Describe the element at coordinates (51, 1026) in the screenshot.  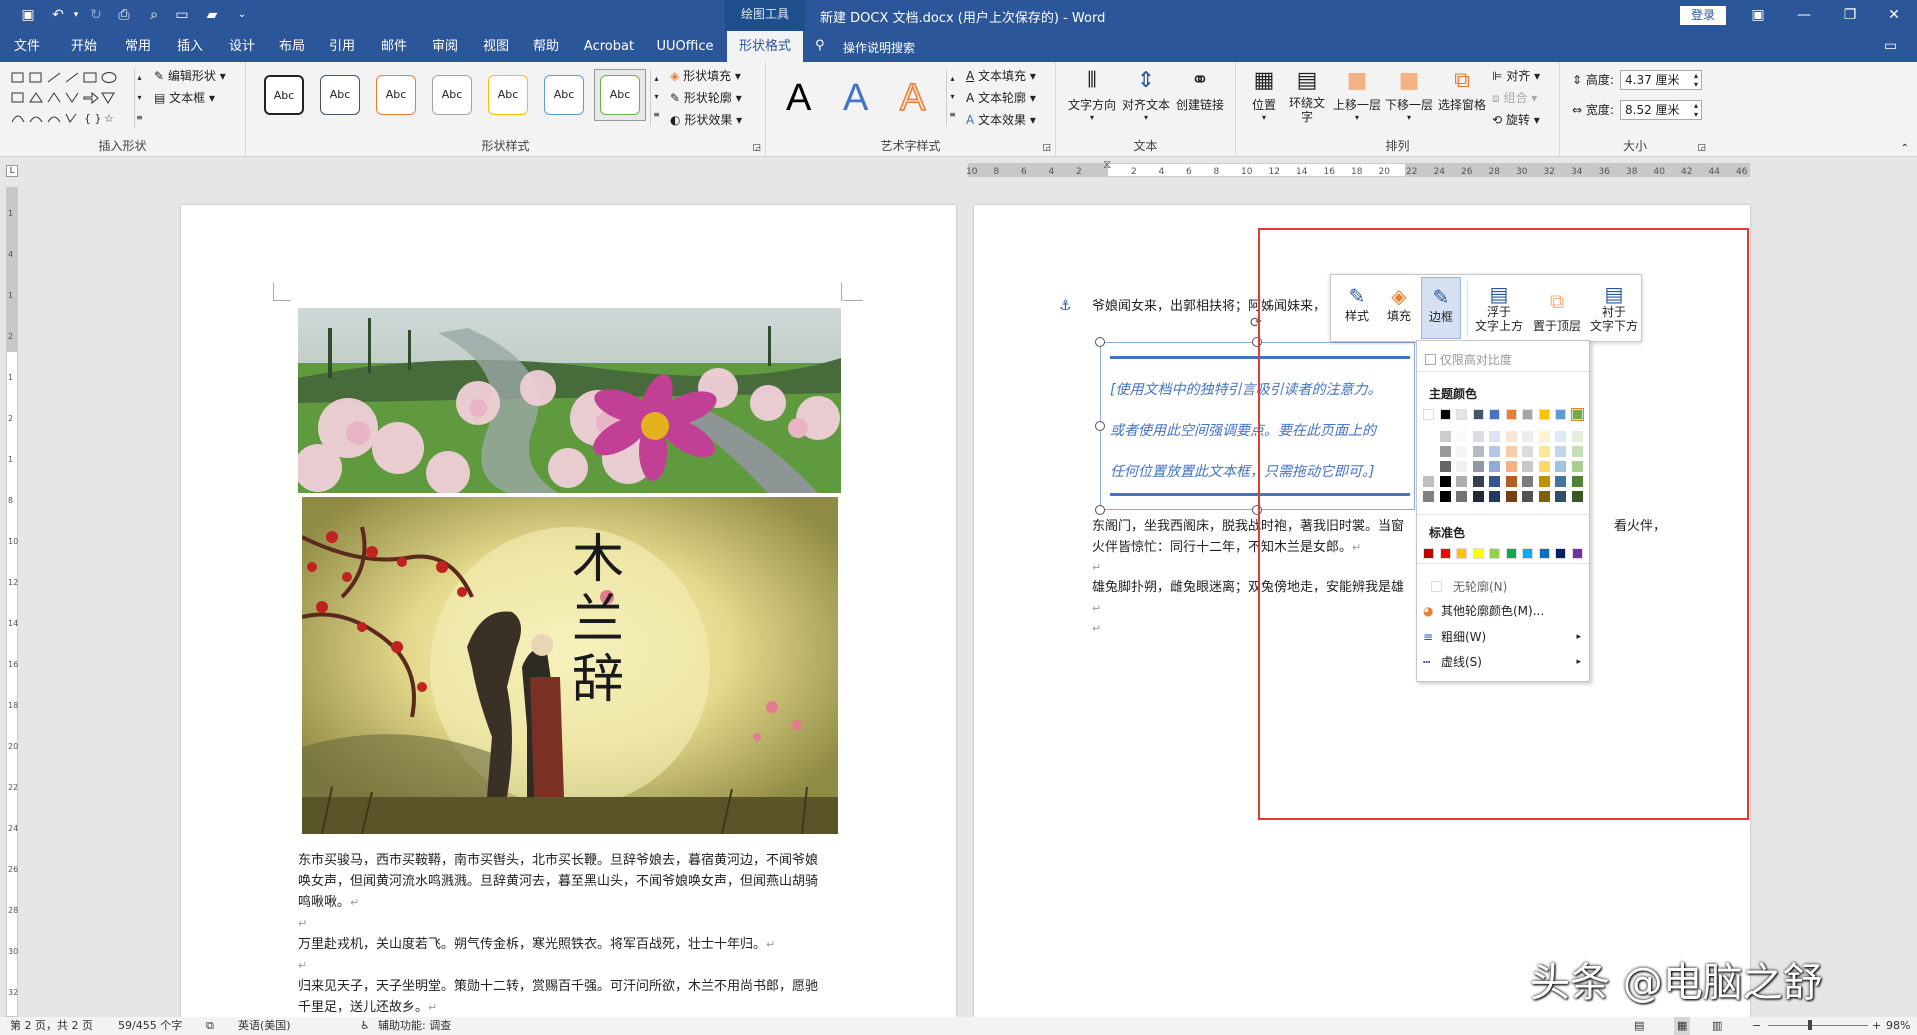
I see `page-count: 第 2 页，共 2 页` at that location.